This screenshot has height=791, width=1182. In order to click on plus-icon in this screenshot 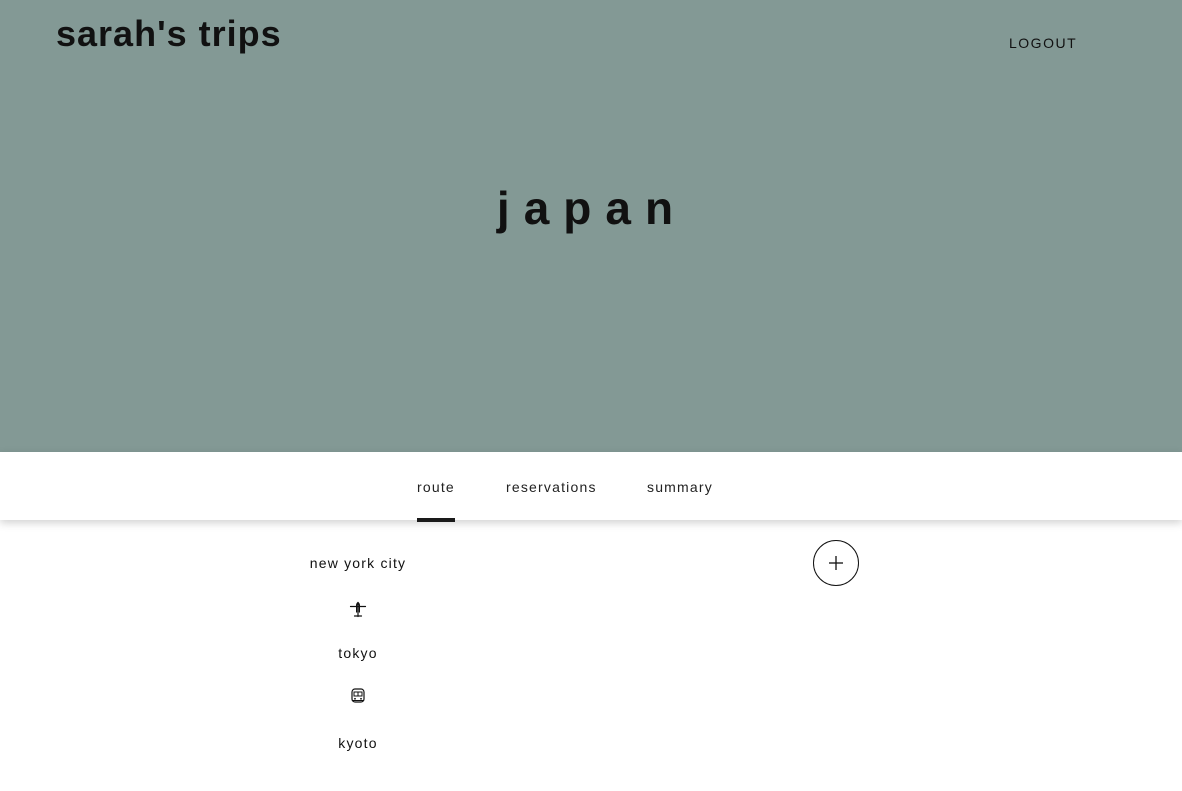, I will do `click(836, 563)`.